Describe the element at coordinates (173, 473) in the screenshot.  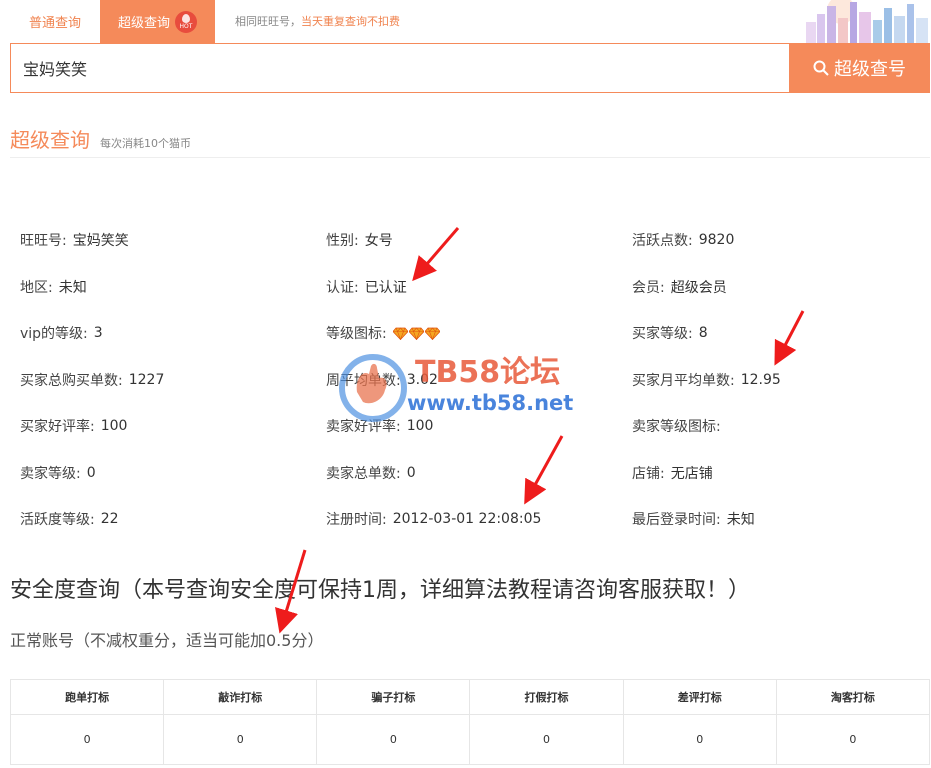
I see `info-seller-level: 卖家等级: 0` at that location.